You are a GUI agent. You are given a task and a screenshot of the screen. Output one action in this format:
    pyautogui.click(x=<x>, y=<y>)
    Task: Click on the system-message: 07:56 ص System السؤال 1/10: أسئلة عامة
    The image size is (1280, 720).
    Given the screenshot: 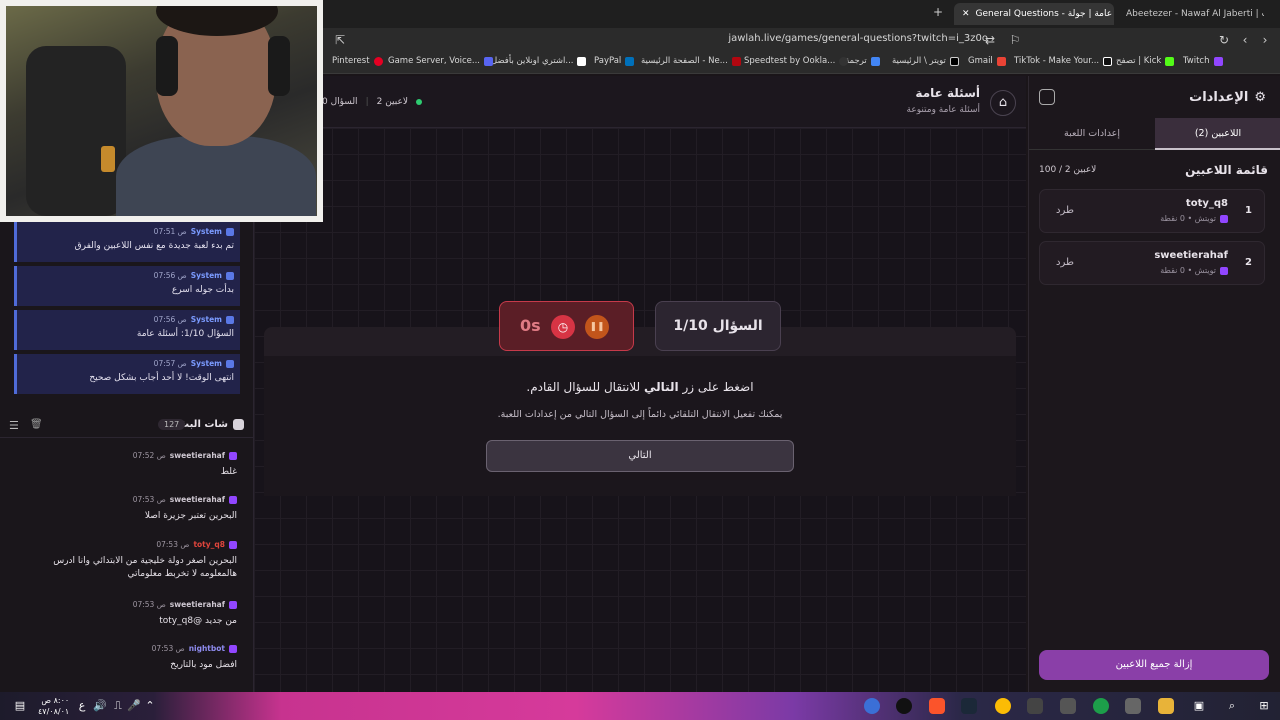 What is the action you would take?
    pyautogui.click(x=127, y=330)
    